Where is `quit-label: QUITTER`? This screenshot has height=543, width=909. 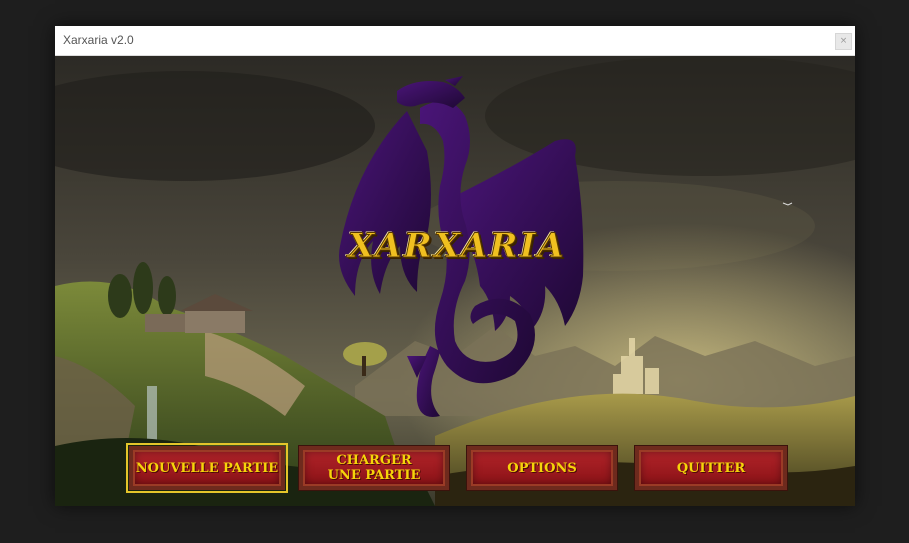
quit-label: QUITTER is located at coordinates (711, 468).